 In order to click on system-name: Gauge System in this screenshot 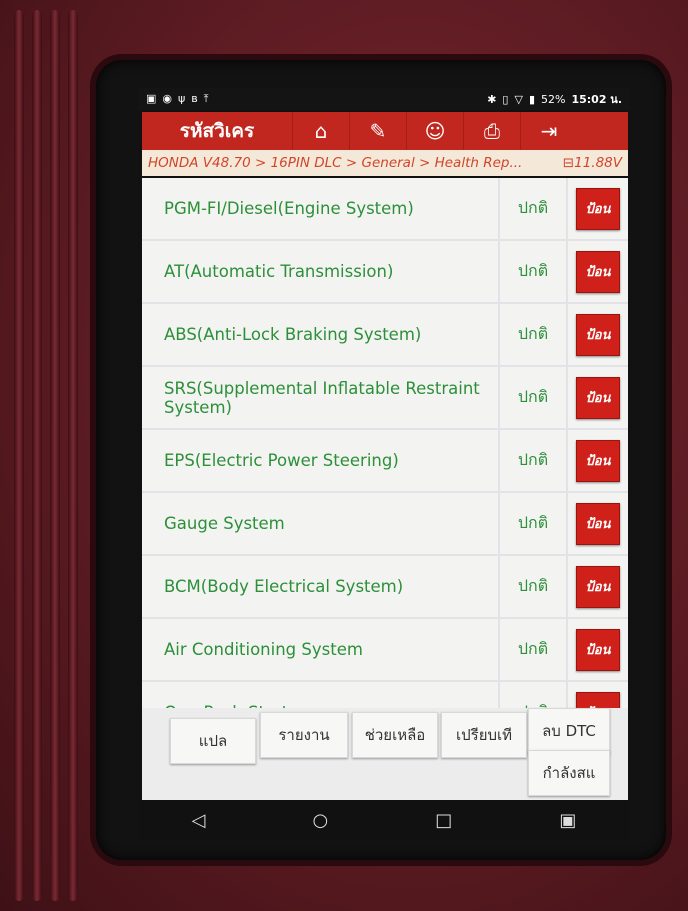, I will do `click(321, 523)`.